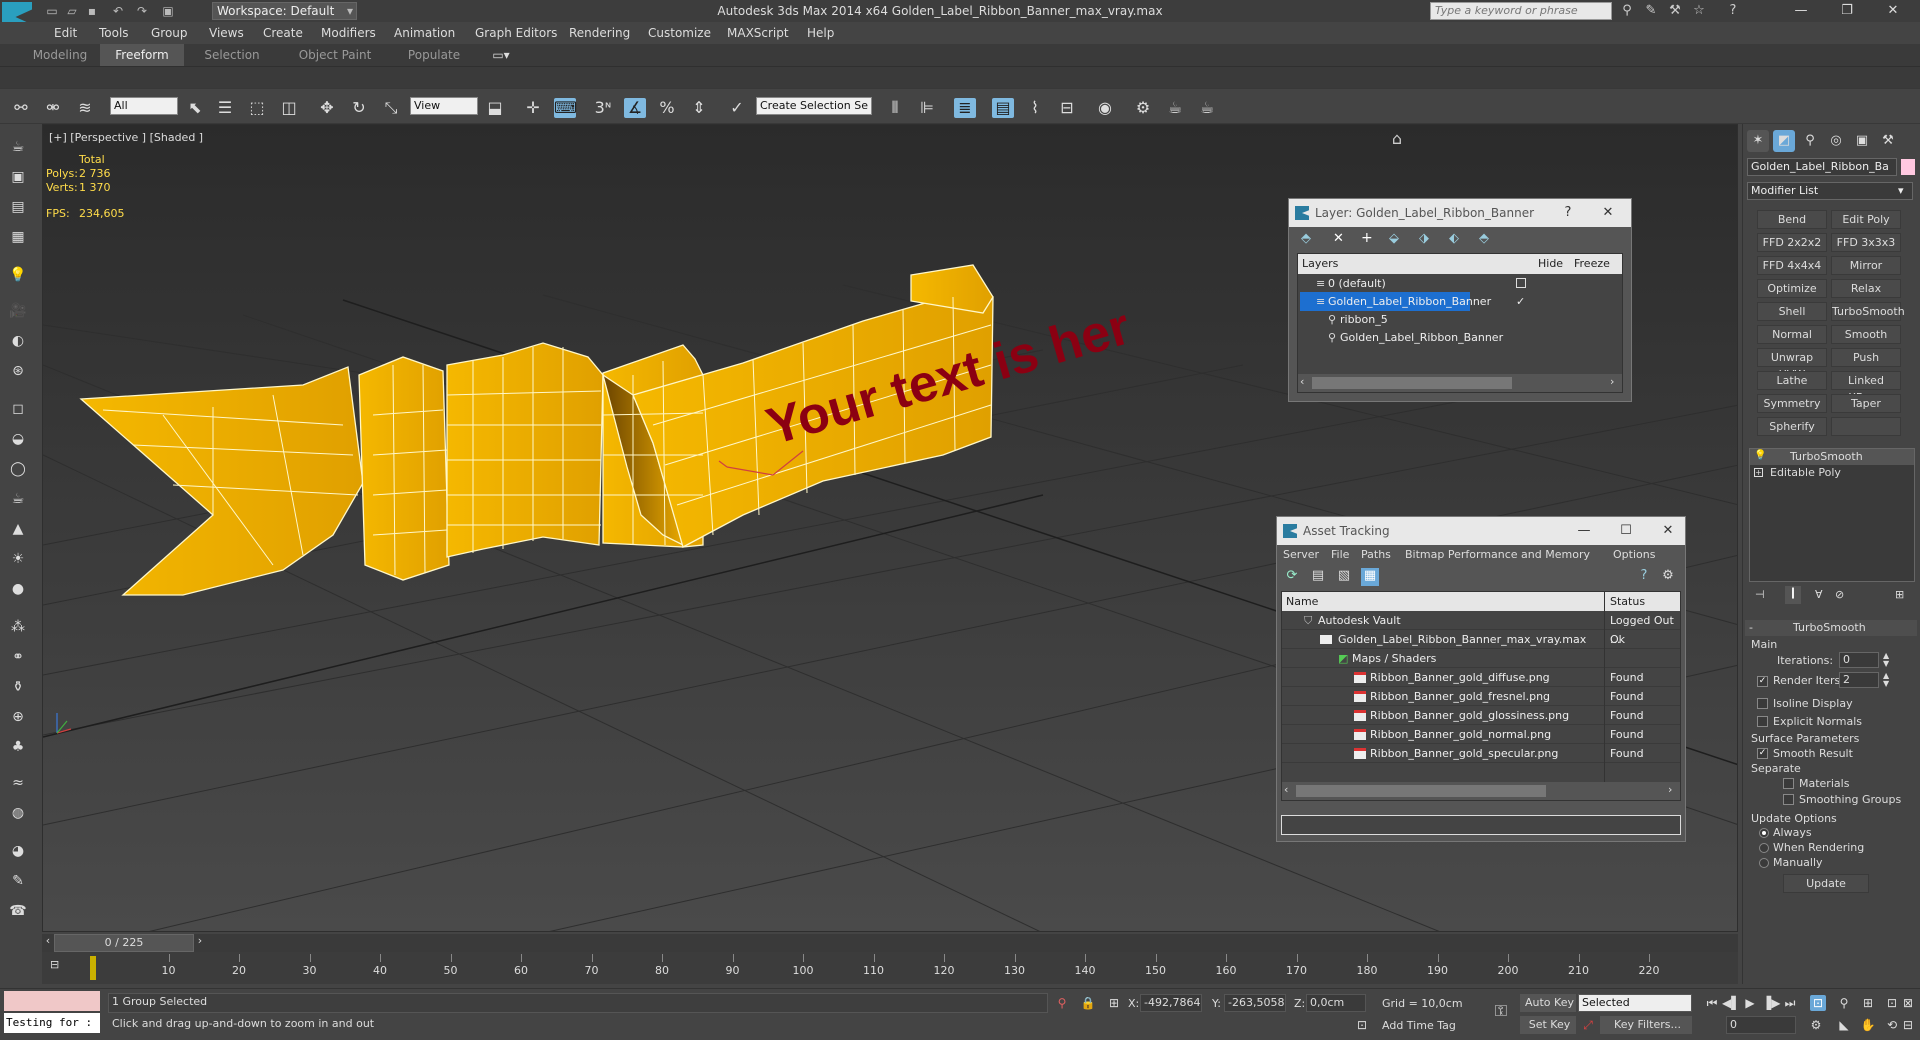  I want to click on delete-layer-icon: ✕, so click(1338, 238).